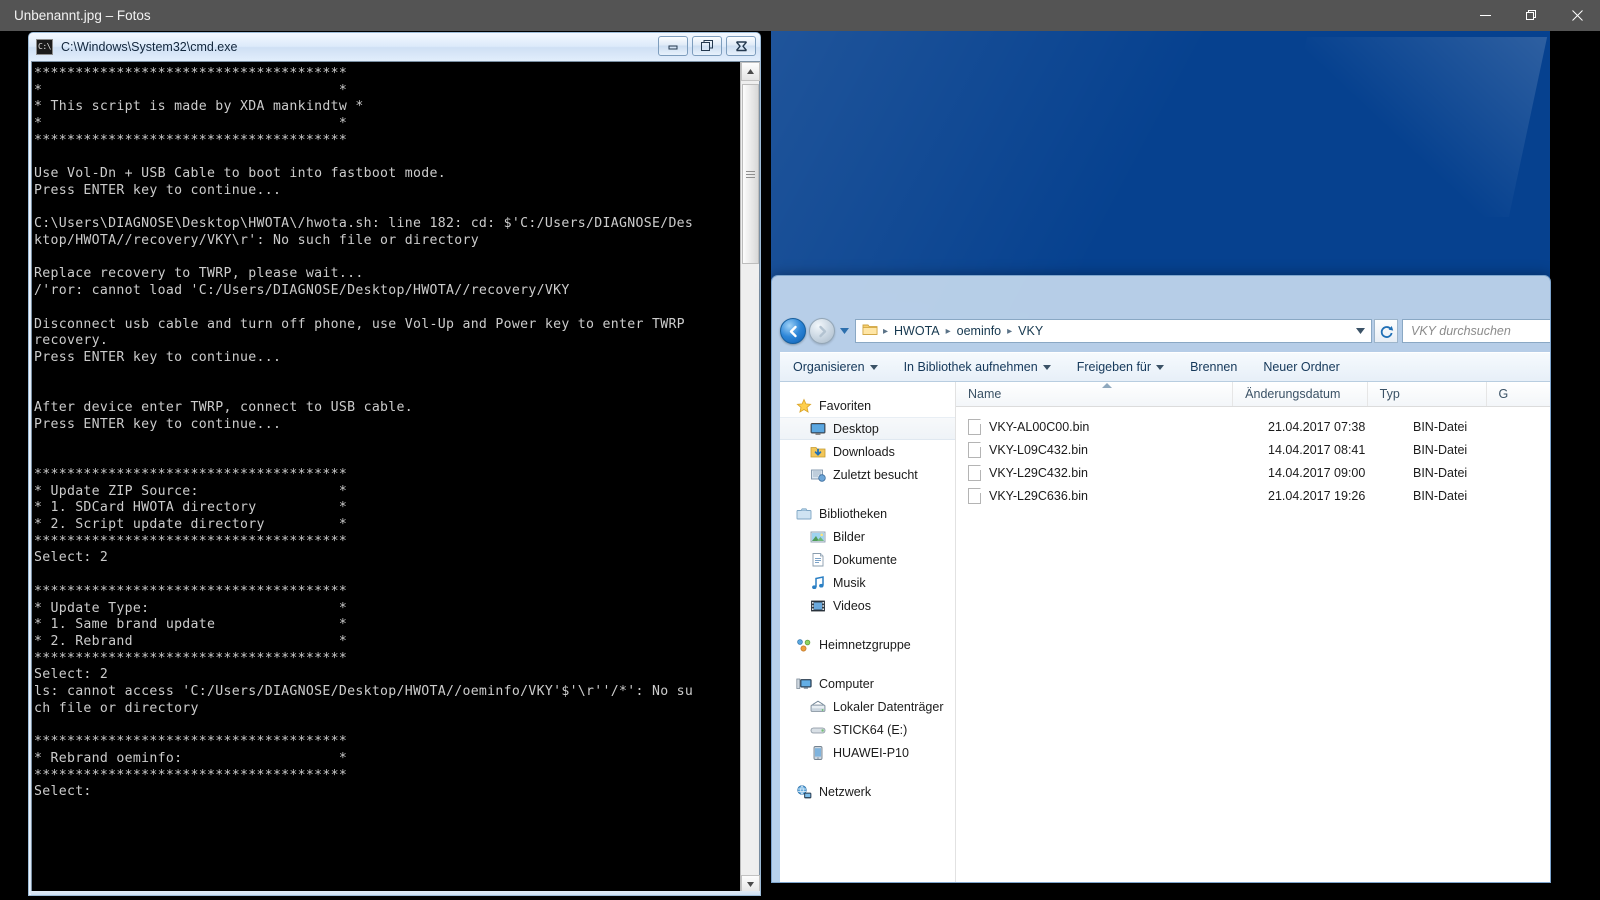  What do you see at coordinates (1408, 127) in the screenshot?
I see `wallpaper-light-streak` at bounding box center [1408, 127].